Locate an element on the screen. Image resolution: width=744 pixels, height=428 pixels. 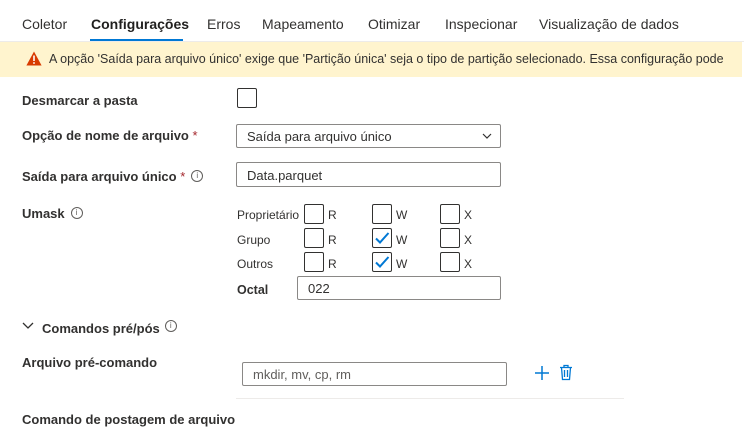
umask-owner-w-checkbox is located at coordinates (382, 214).